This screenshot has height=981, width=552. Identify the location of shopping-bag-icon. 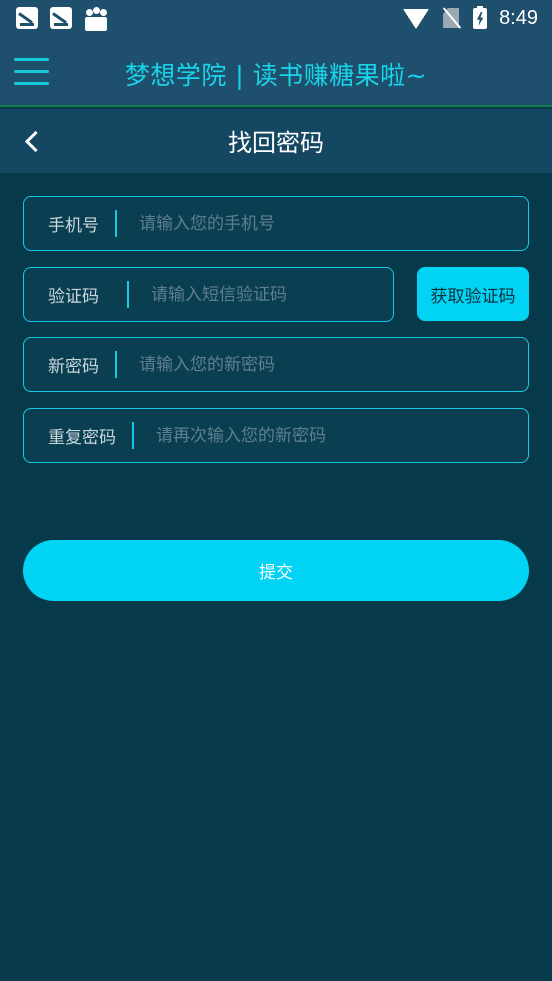
(96, 19).